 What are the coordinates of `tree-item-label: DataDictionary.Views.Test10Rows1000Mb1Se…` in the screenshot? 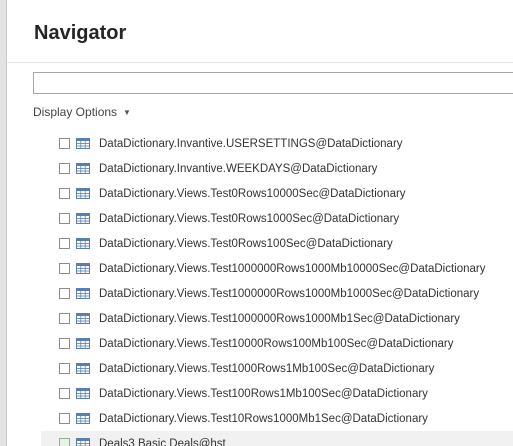 It's located at (263, 418).